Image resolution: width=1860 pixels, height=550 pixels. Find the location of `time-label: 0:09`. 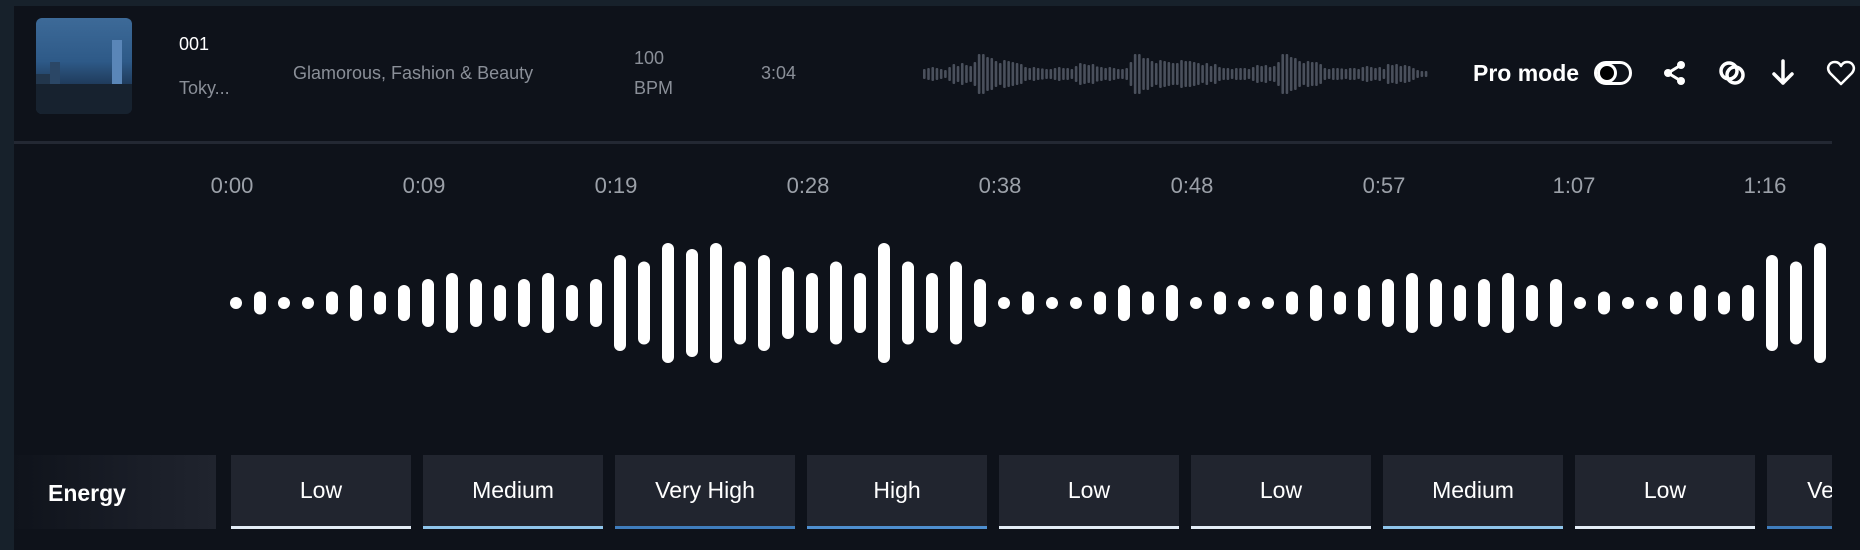

time-label: 0:09 is located at coordinates (424, 185).